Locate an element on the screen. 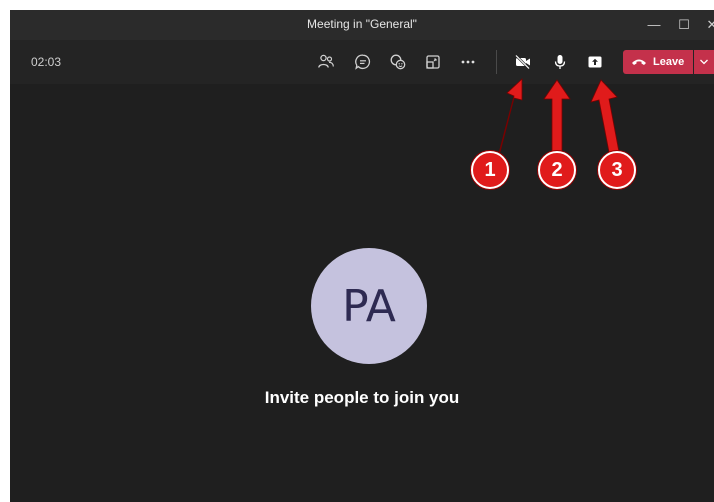  reactions-button is located at coordinates (398, 62).